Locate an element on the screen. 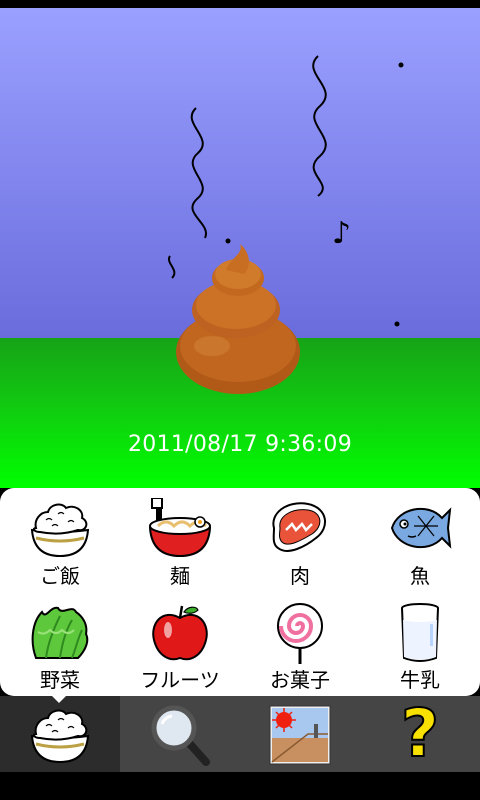 The width and height of the screenshot is (480, 800). food-item-meat: 肉 is located at coordinates (300, 540).